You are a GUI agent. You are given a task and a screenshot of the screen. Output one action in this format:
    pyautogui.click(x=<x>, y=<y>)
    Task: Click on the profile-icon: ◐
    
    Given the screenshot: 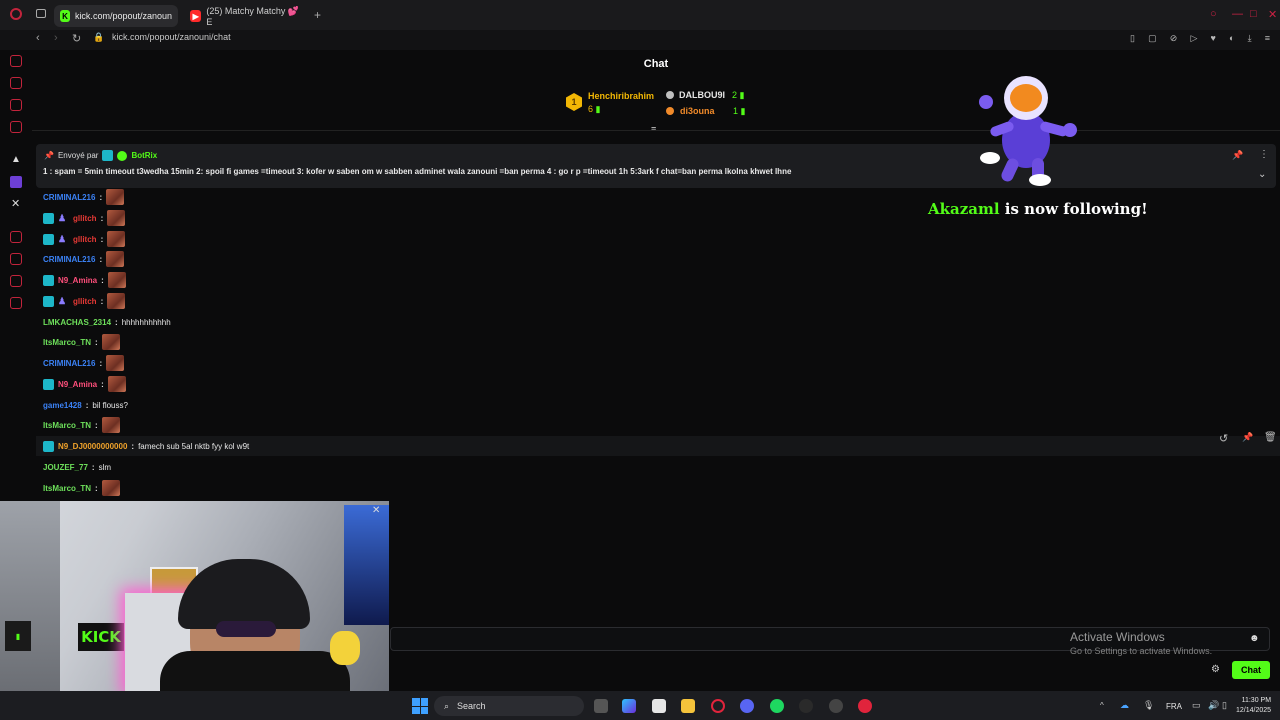 What is the action you would take?
    pyautogui.click(x=1231, y=38)
    